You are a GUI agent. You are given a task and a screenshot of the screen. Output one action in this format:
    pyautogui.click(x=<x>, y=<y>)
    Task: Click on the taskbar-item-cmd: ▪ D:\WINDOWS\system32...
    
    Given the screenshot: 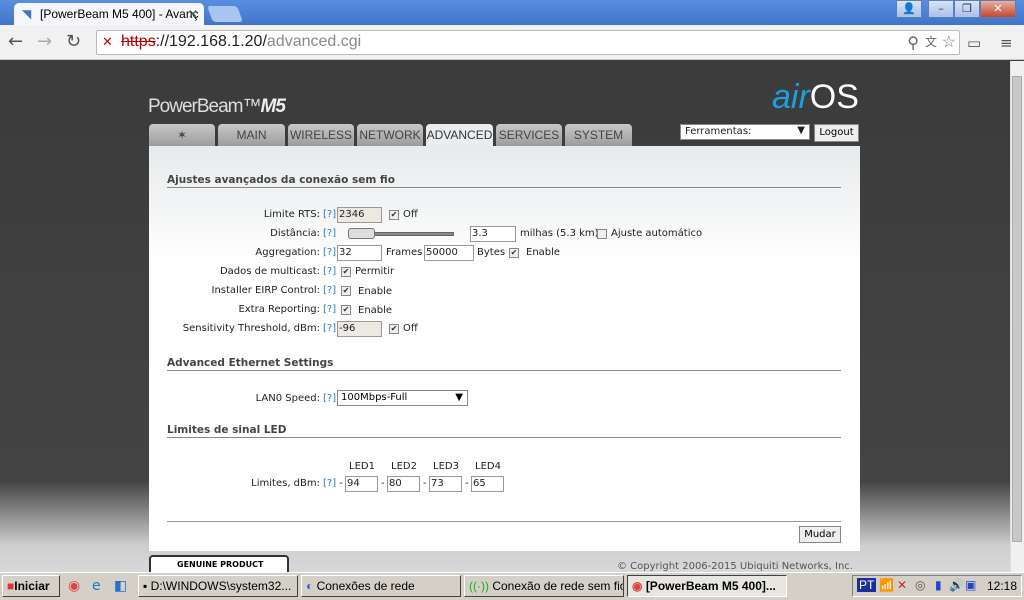 What is the action you would take?
    pyautogui.click(x=218, y=586)
    